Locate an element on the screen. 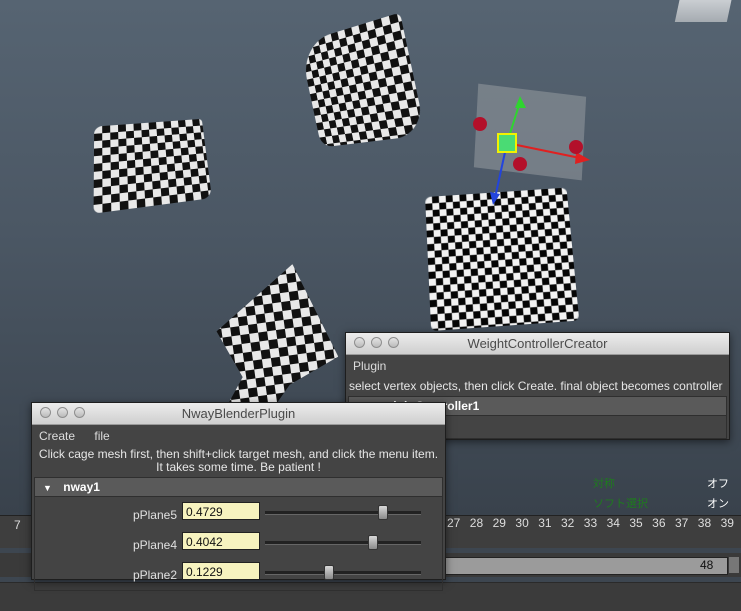  nway-frame-header: ▼ nway1 is located at coordinates (238, 487).